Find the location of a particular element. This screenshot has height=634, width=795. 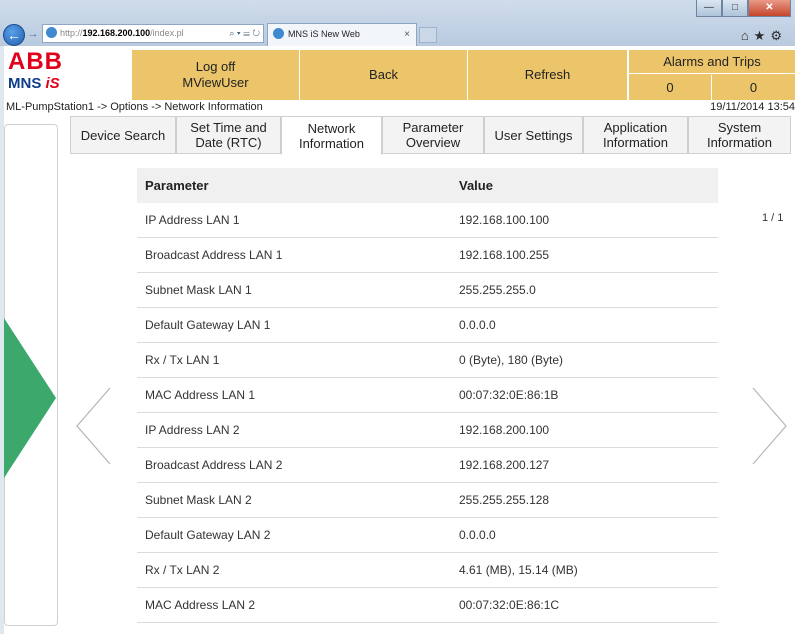

table-header: Parameter Value is located at coordinates (427, 185).